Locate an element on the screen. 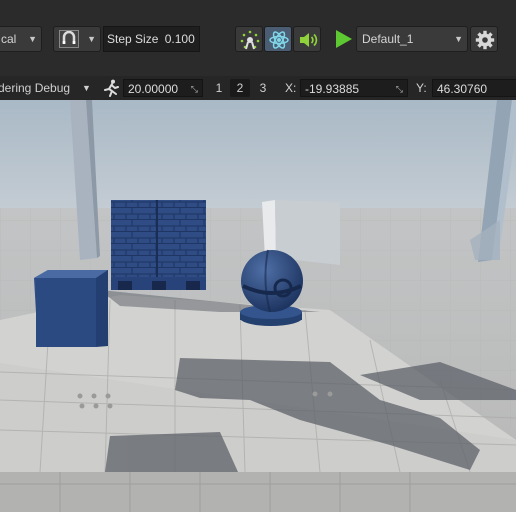 The height and width of the screenshot is (512, 516). camera-speed-field: 20.00000 ⤡ is located at coordinates (163, 88).